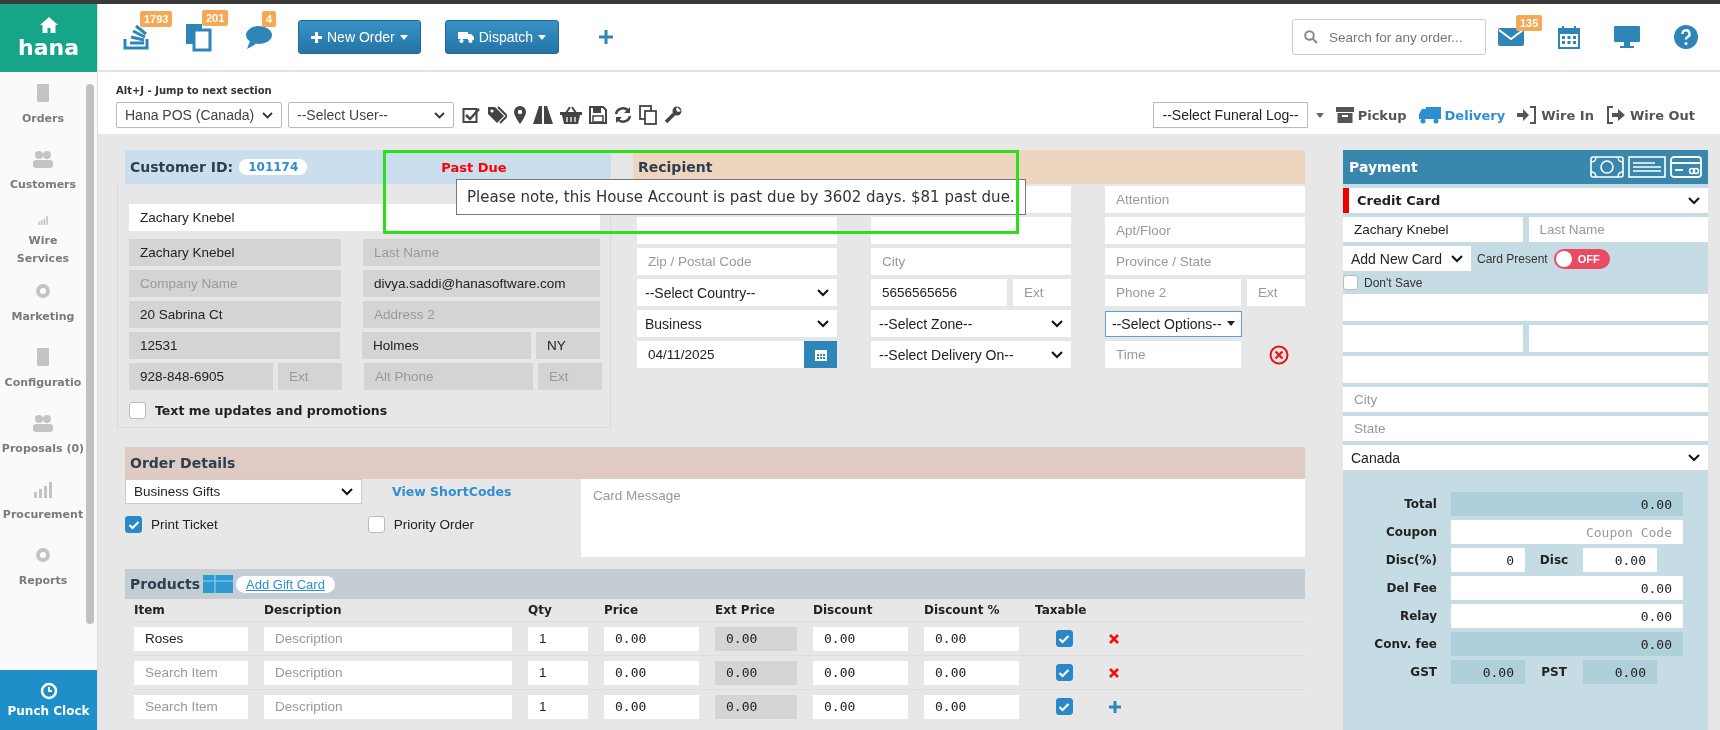  Describe the element at coordinates (137, 37) in the screenshot. I see `stack-icon` at that location.